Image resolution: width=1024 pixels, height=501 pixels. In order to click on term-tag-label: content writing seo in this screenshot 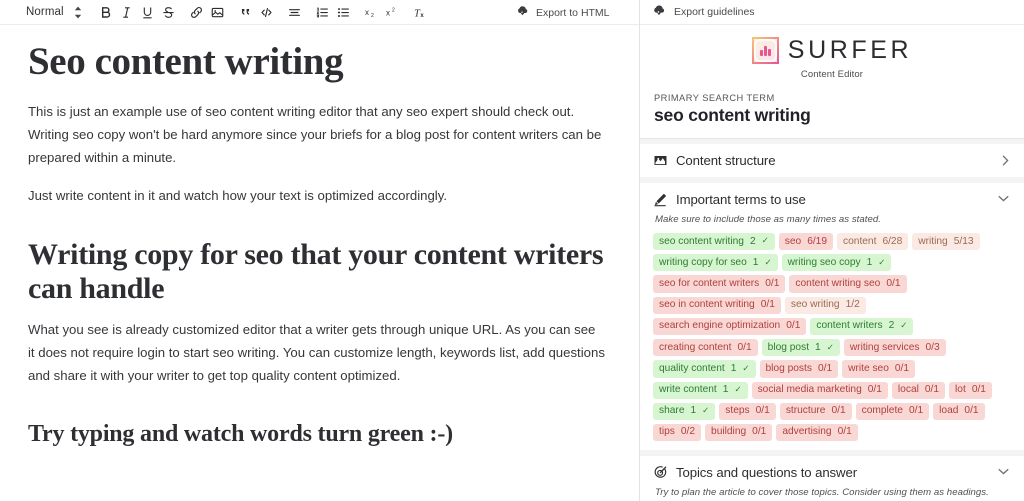, I will do `click(838, 283)`.